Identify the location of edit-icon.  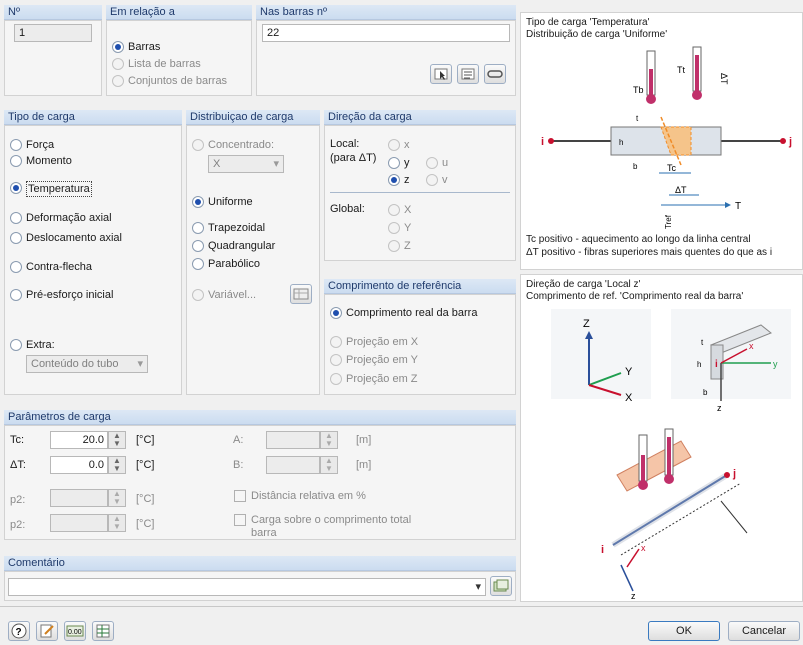
(47, 631).